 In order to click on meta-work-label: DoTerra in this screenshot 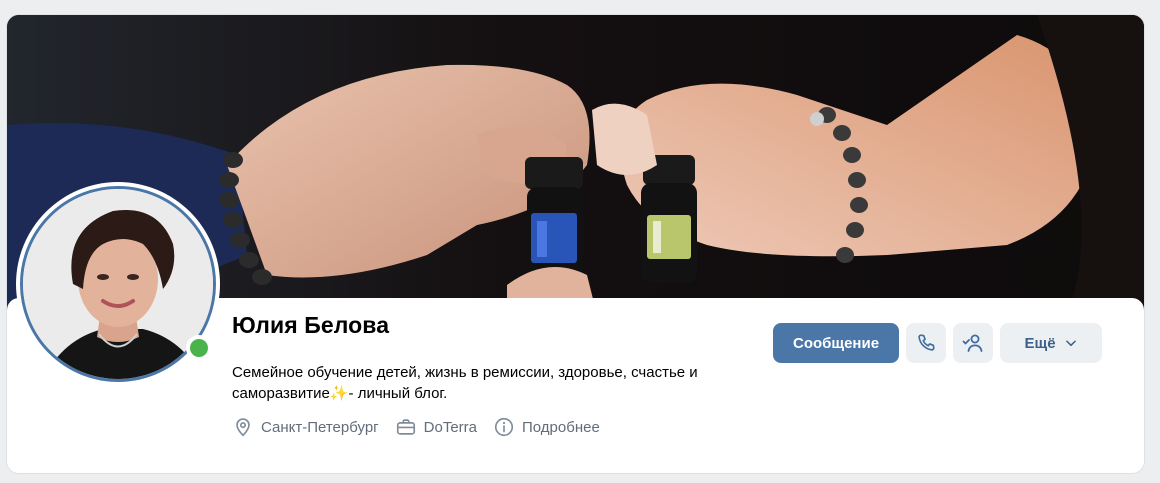, I will do `click(450, 427)`.